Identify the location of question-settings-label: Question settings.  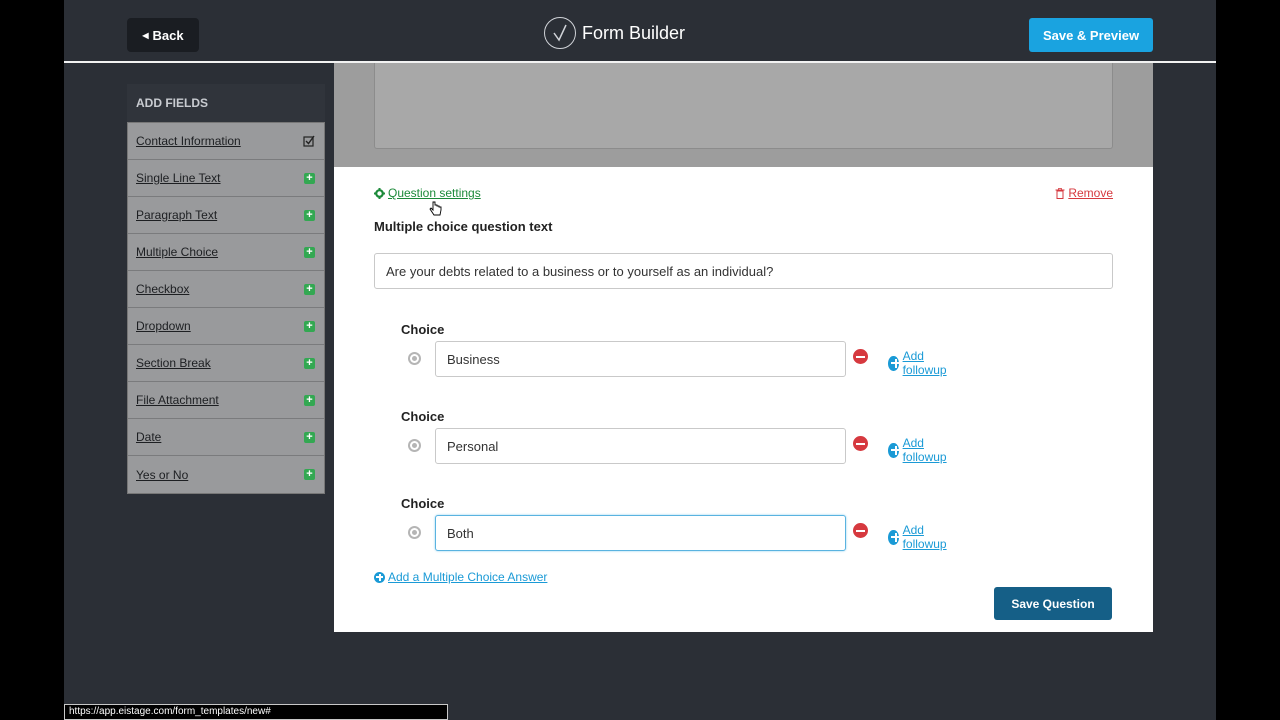
(434, 193).